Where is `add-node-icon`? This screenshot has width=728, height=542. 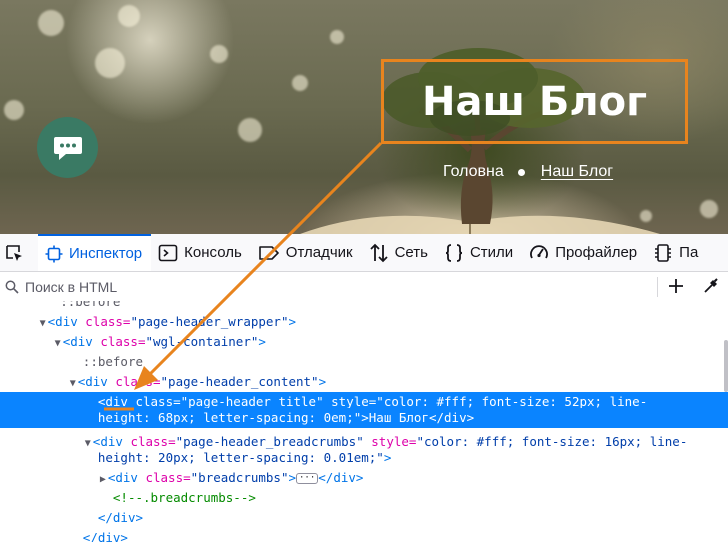 add-node-icon is located at coordinates (676, 286).